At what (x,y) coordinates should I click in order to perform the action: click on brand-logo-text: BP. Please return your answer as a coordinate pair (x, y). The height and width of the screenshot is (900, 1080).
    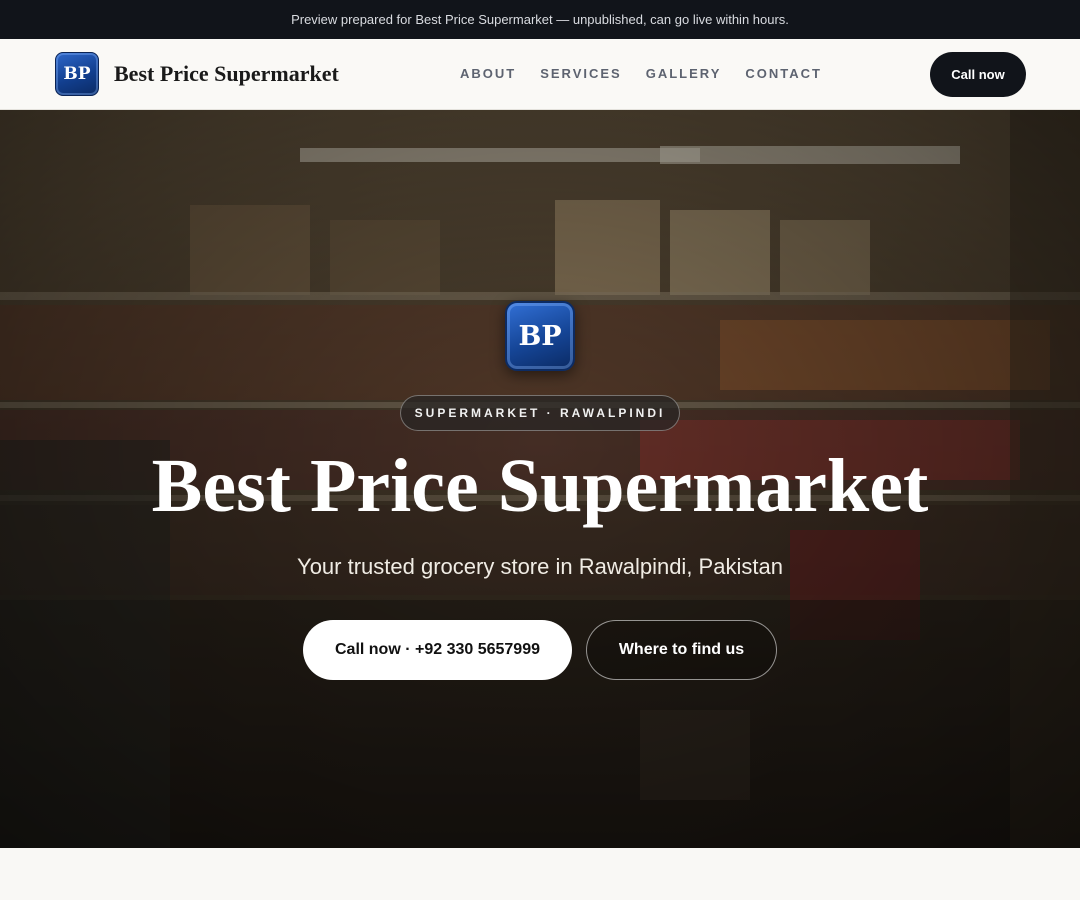
    Looking at the image, I should click on (77, 74).